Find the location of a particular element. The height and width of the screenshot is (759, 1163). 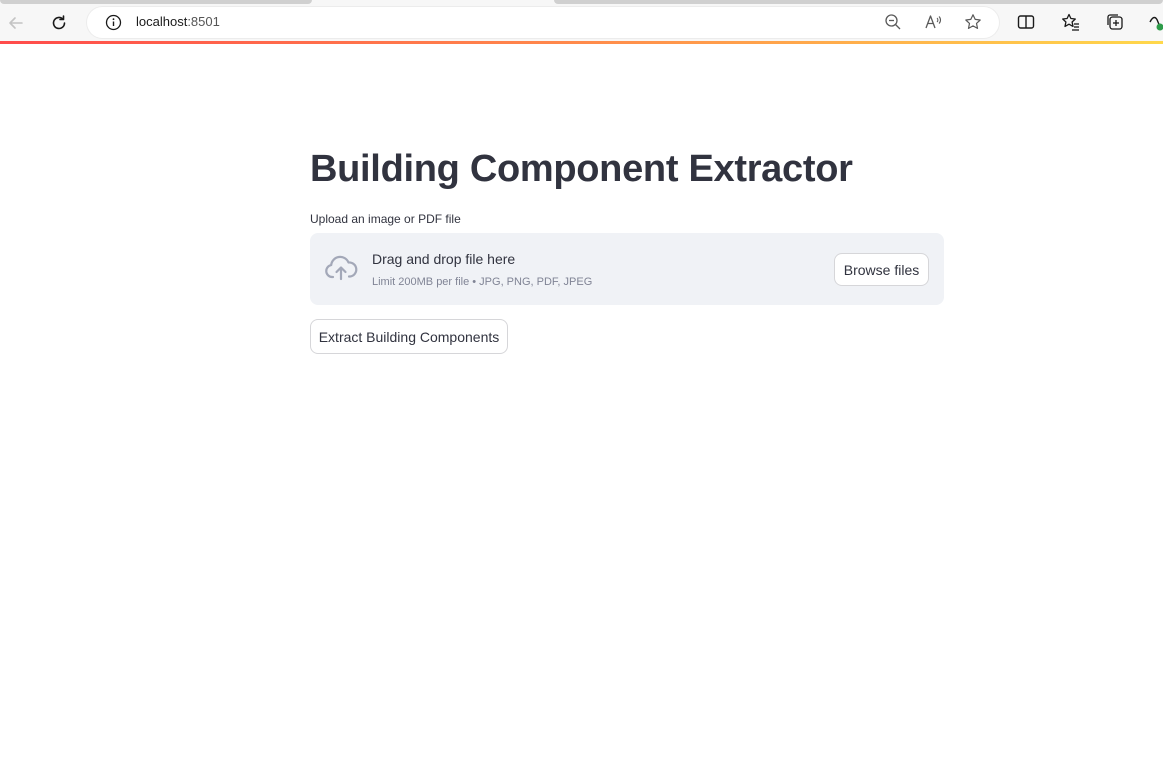

url-port: :8501 is located at coordinates (203, 21).